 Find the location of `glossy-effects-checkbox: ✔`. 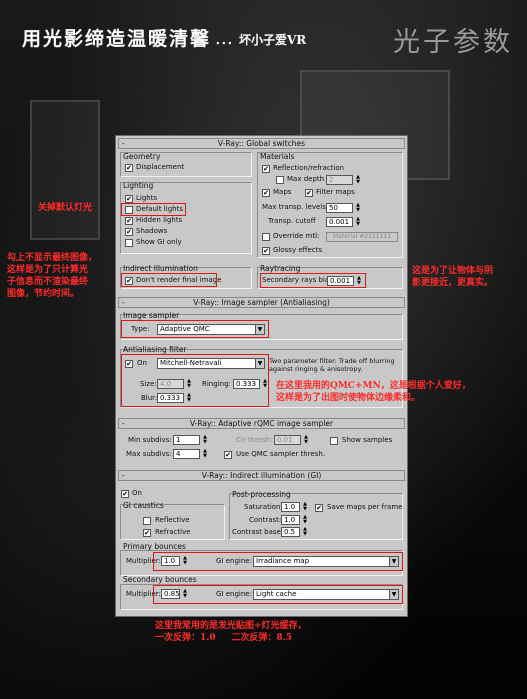

glossy-effects-checkbox: ✔ is located at coordinates (266, 251).